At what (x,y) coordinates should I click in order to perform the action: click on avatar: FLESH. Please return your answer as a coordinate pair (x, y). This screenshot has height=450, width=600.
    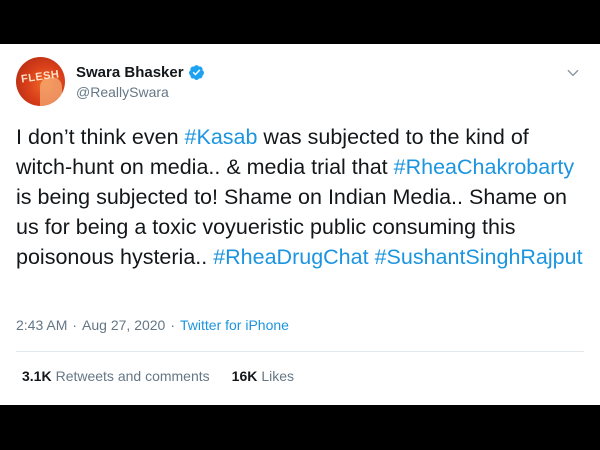
    Looking at the image, I should click on (40, 81).